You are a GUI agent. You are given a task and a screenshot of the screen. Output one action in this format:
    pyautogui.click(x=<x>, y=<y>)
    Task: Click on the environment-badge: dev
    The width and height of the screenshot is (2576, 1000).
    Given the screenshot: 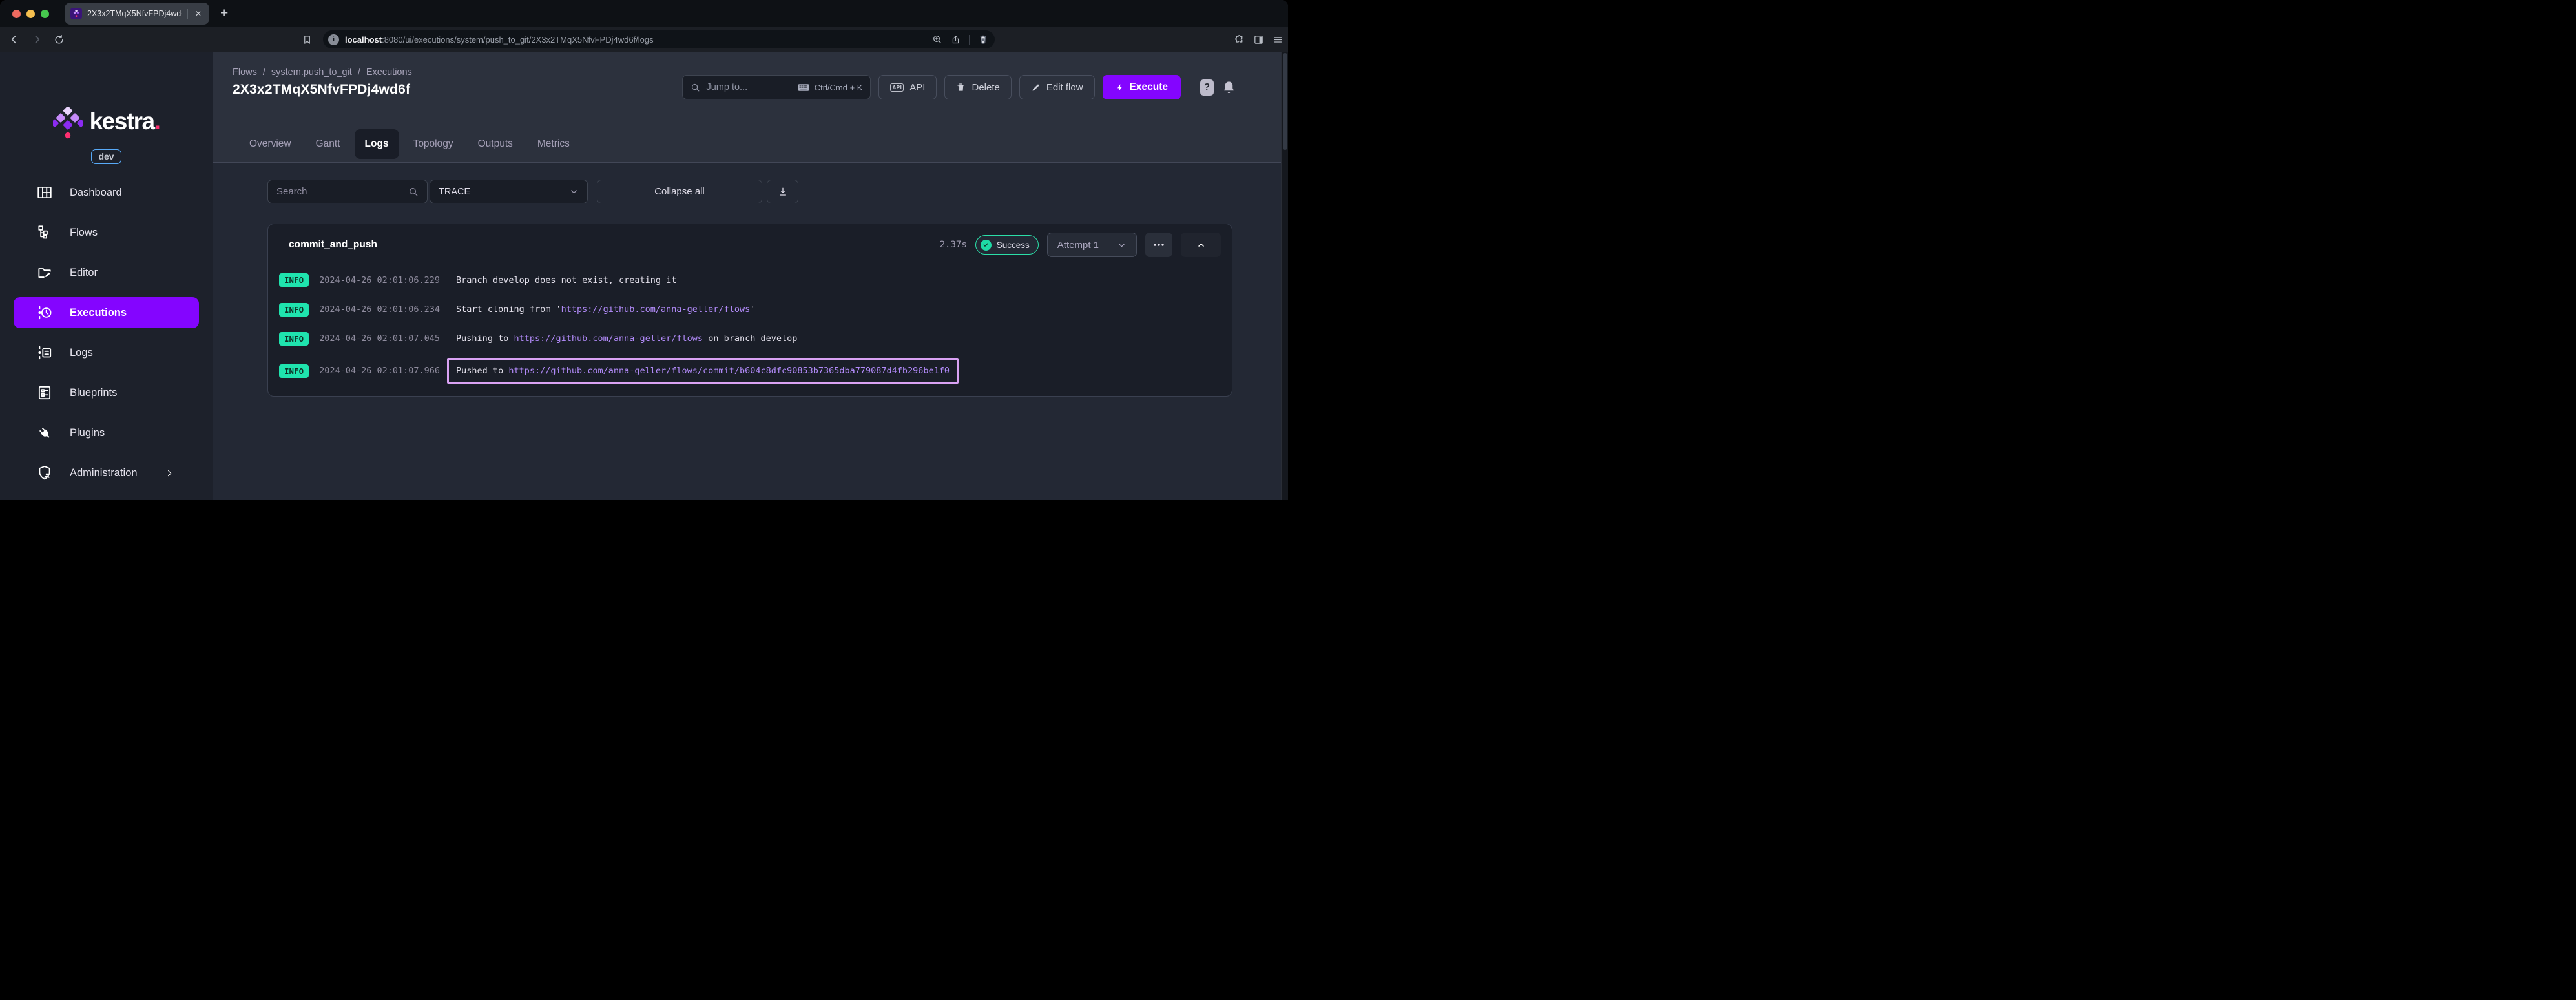 What is the action you would take?
    pyautogui.click(x=106, y=156)
    